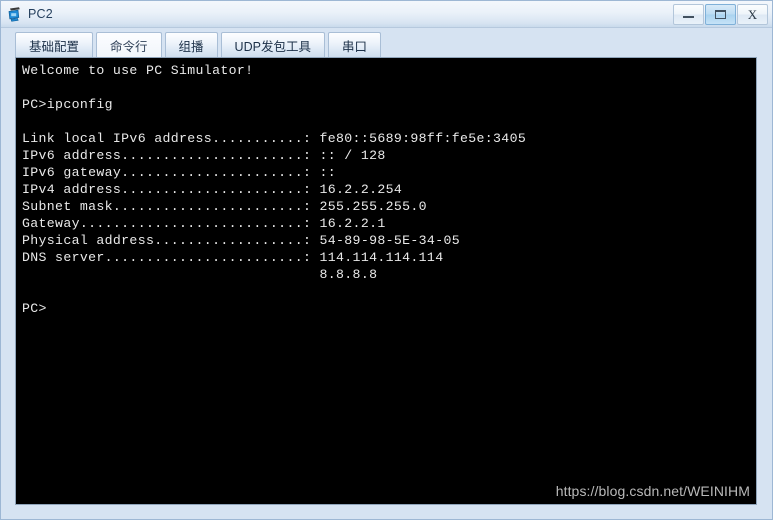 The height and width of the screenshot is (520, 773). Describe the element at coordinates (386, 42) in the screenshot. I see `tab-strip: 基础配置 命令行 组播 UDP发包工具 串口` at that location.